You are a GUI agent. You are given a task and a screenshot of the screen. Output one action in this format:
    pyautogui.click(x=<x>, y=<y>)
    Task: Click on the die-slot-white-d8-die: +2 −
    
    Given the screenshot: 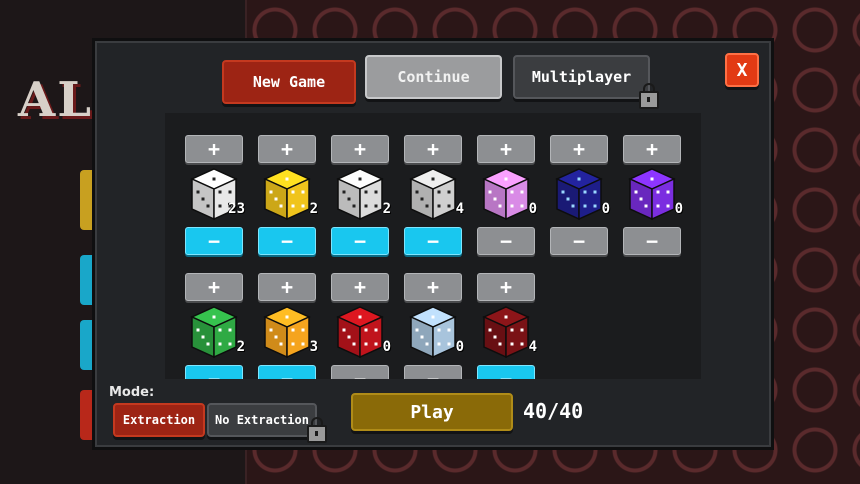 What is the action you would take?
    pyautogui.click(x=361, y=200)
    